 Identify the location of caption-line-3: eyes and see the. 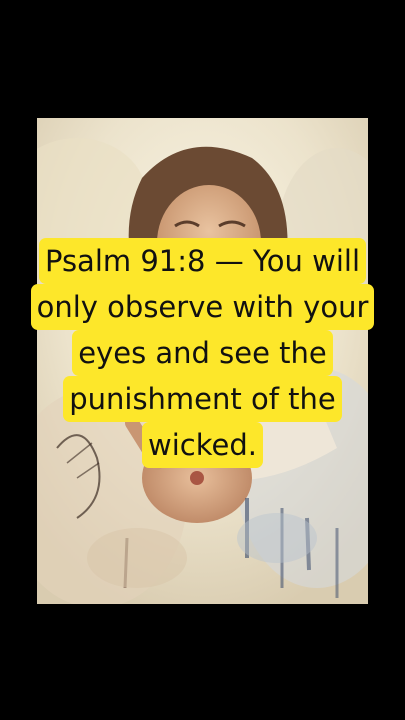
(202, 353).